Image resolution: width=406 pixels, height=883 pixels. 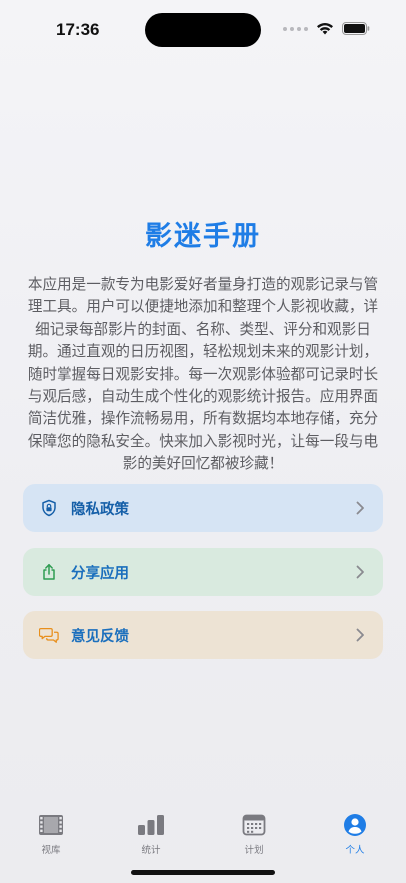 What do you see at coordinates (203, 572) in the screenshot?
I see `share-app-button: 分享应用` at bounding box center [203, 572].